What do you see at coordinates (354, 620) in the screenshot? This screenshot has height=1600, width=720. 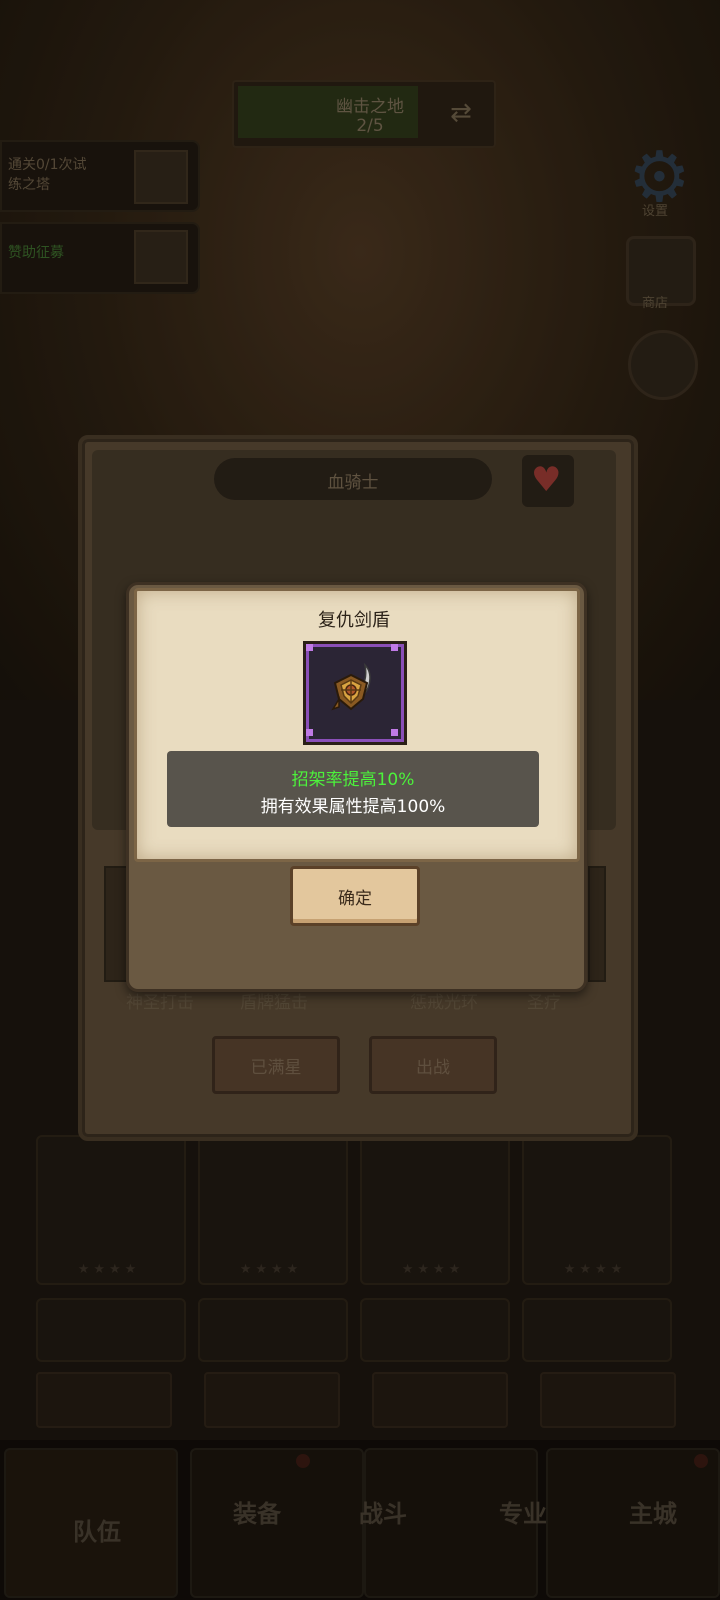 I see `item-name: 复仇剑盾` at bounding box center [354, 620].